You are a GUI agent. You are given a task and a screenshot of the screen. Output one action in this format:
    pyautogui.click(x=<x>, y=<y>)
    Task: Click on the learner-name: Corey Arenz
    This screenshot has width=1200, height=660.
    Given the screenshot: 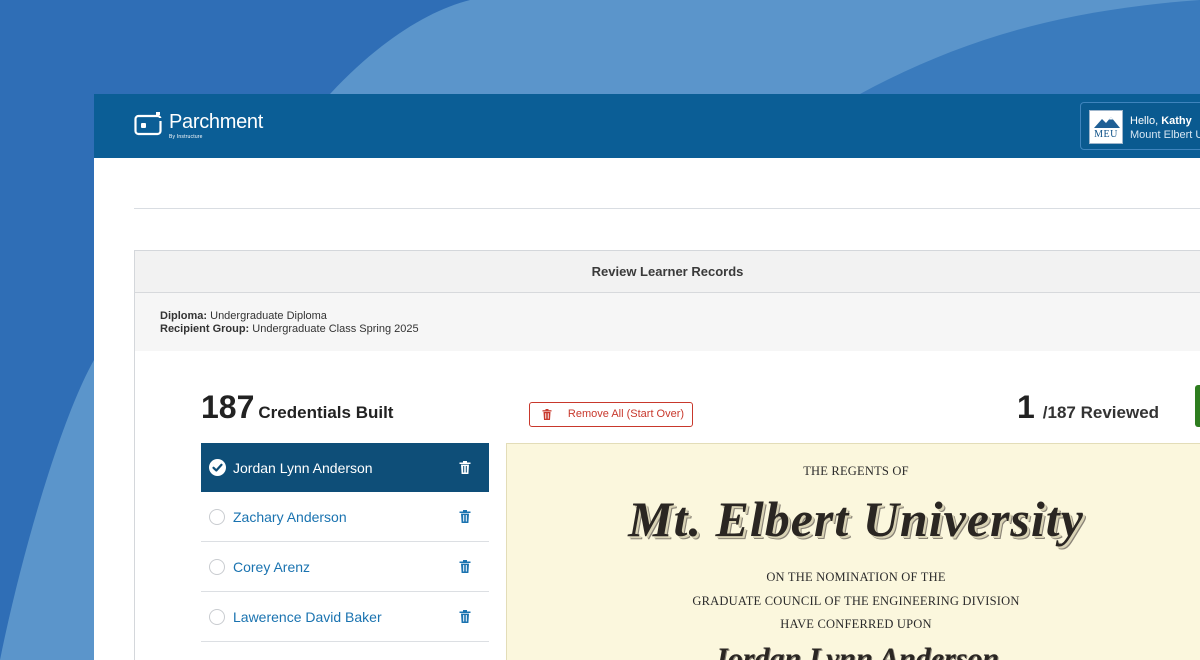 What is the action you would take?
    pyautogui.click(x=271, y=567)
    